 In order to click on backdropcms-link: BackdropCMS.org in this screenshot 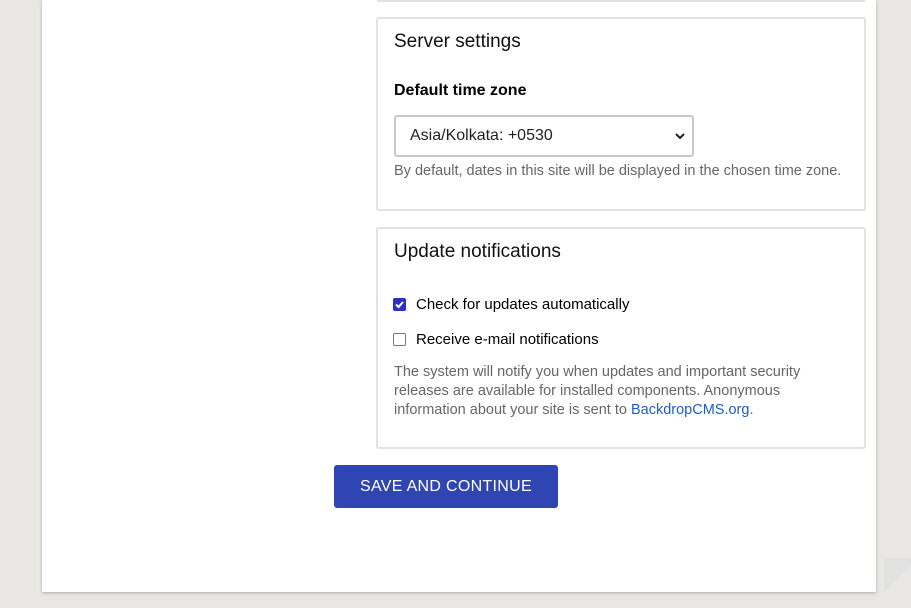, I will do `click(690, 410)`.